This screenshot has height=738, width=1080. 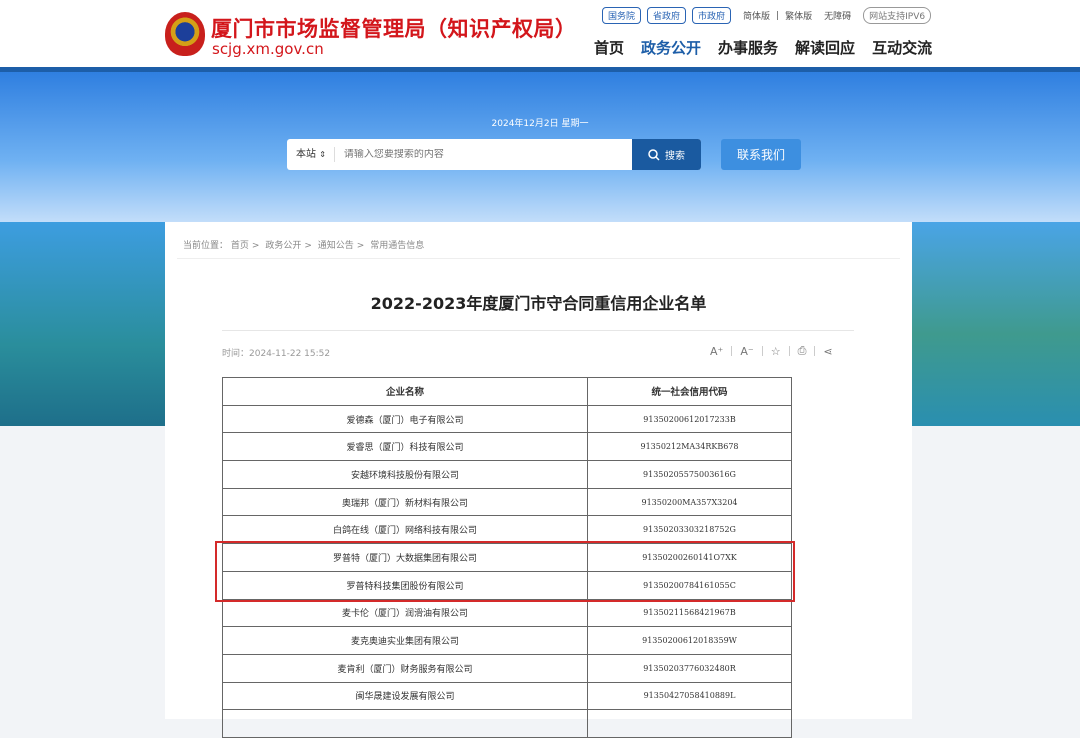 I want to click on accessibility-link: 无障碍, so click(x=837, y=15).